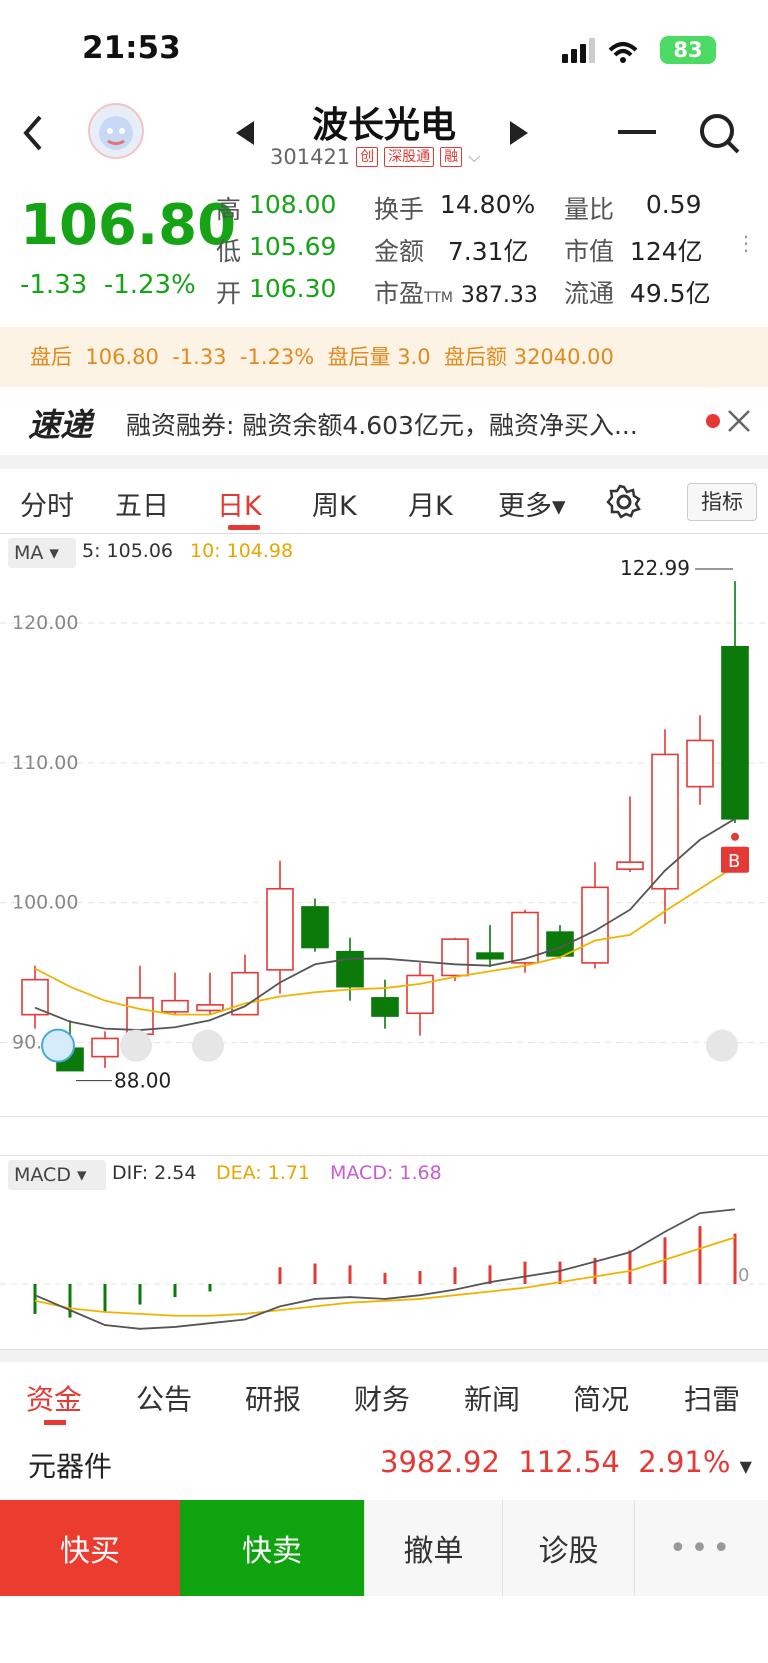 This screenshot has width=768, height=1663. What do you see at coordinates (519, 135) in the screenshot?
I see `next-stock-icon` at bounding box center [519, 135].